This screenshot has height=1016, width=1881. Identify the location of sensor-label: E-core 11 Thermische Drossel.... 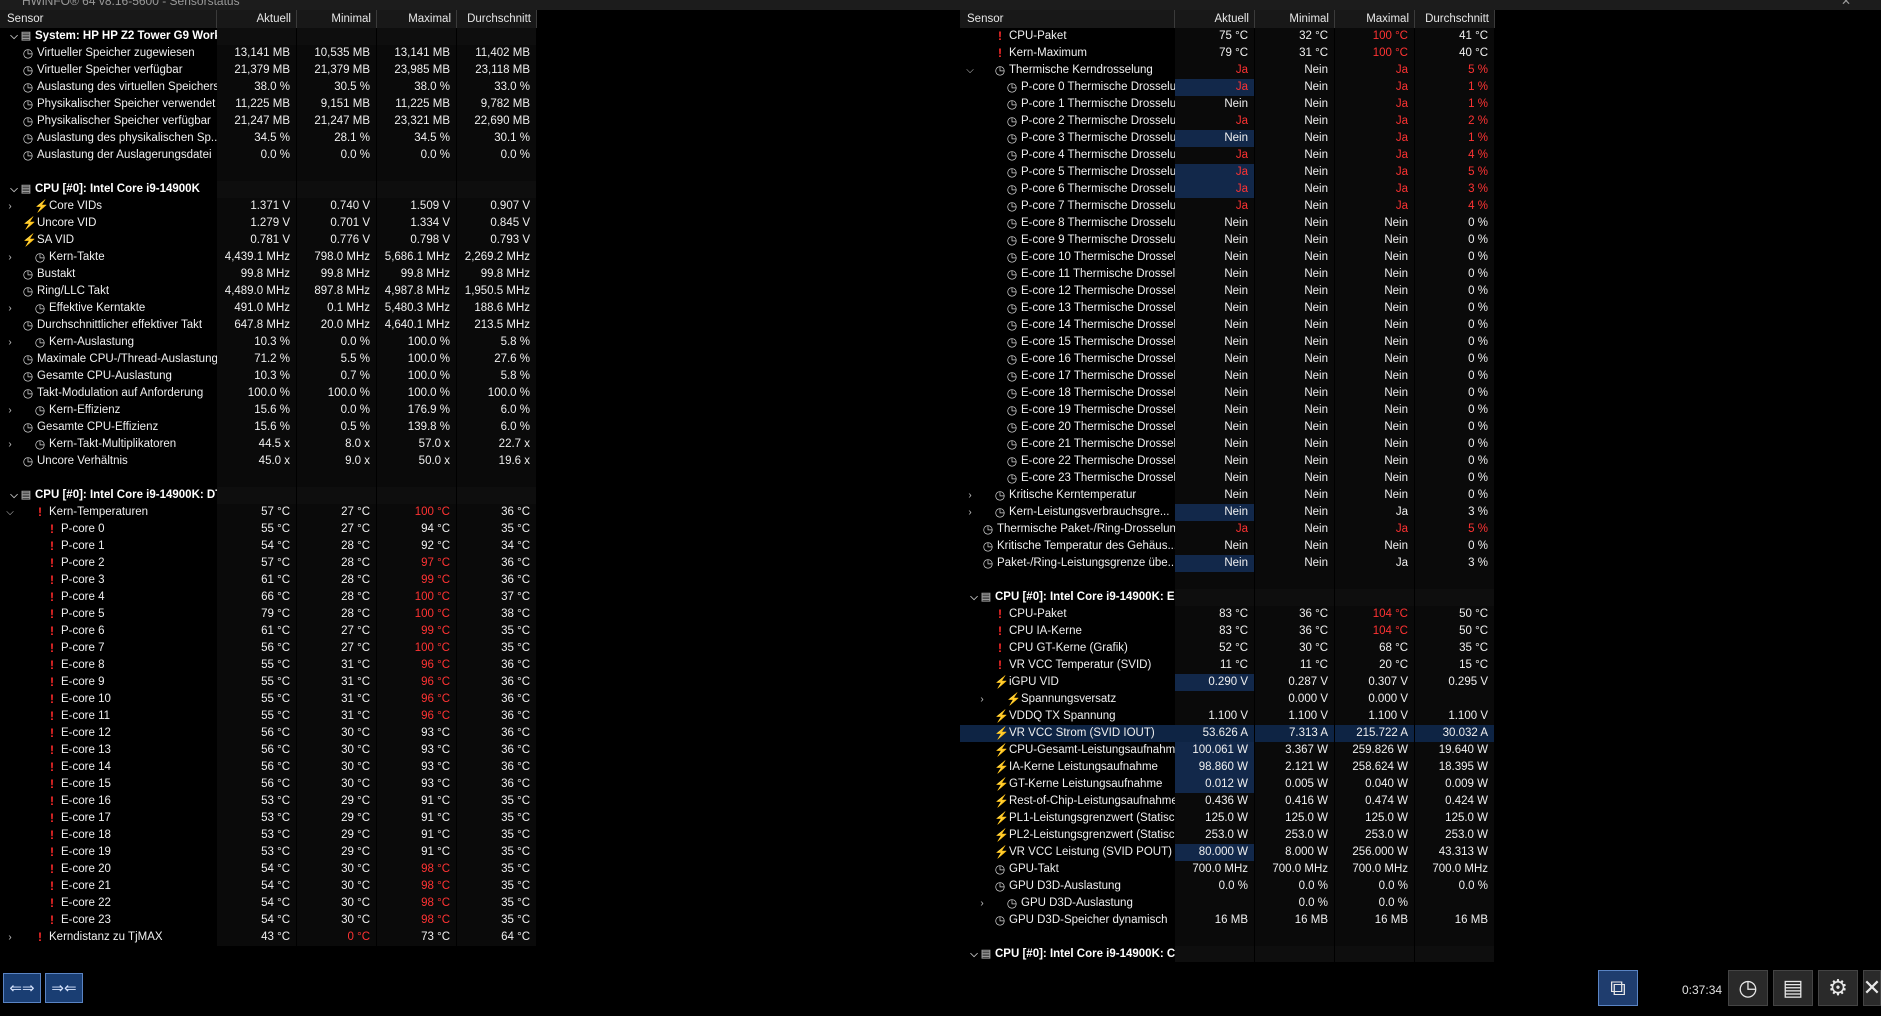
(1098, 274).